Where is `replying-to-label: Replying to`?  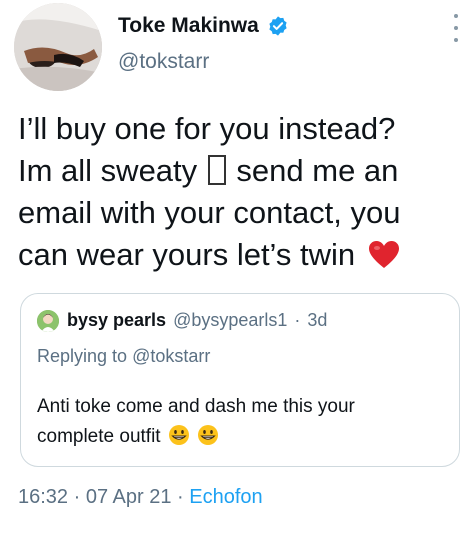 replying-to-label: Replying to is located at coordinates (82, 356).